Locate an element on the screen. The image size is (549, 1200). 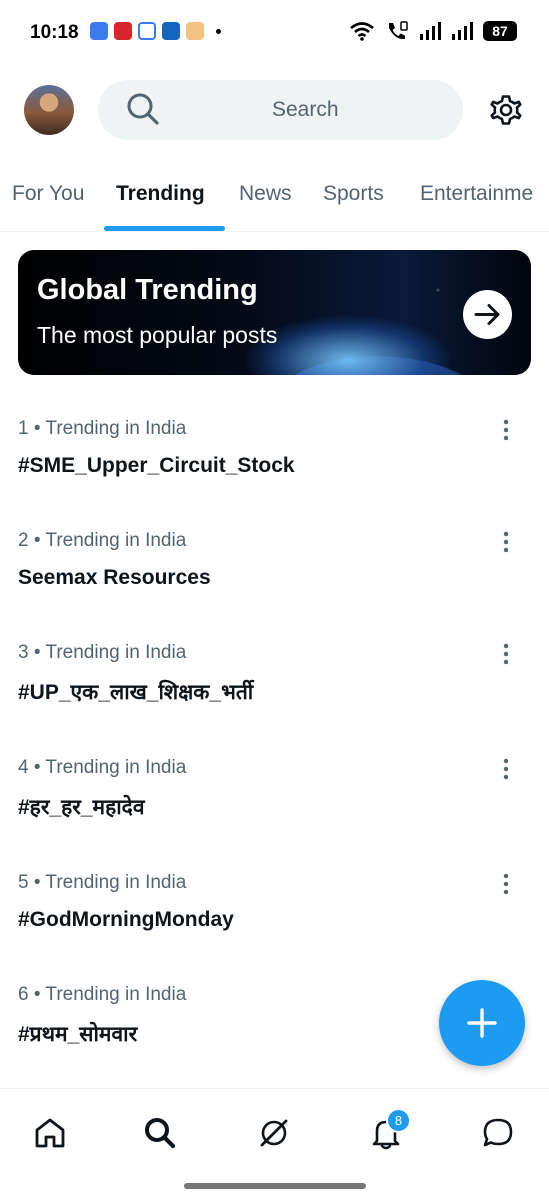
compose-post-button is located at coordinates (482, 1023).